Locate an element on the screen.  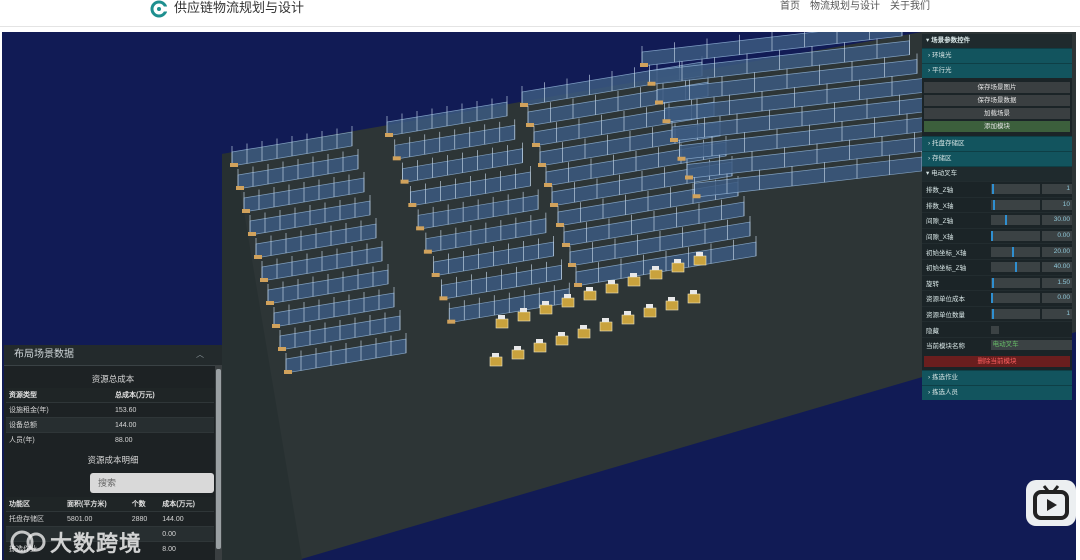
param-label: 资源单位数量 is located at coordinates (945, 316).